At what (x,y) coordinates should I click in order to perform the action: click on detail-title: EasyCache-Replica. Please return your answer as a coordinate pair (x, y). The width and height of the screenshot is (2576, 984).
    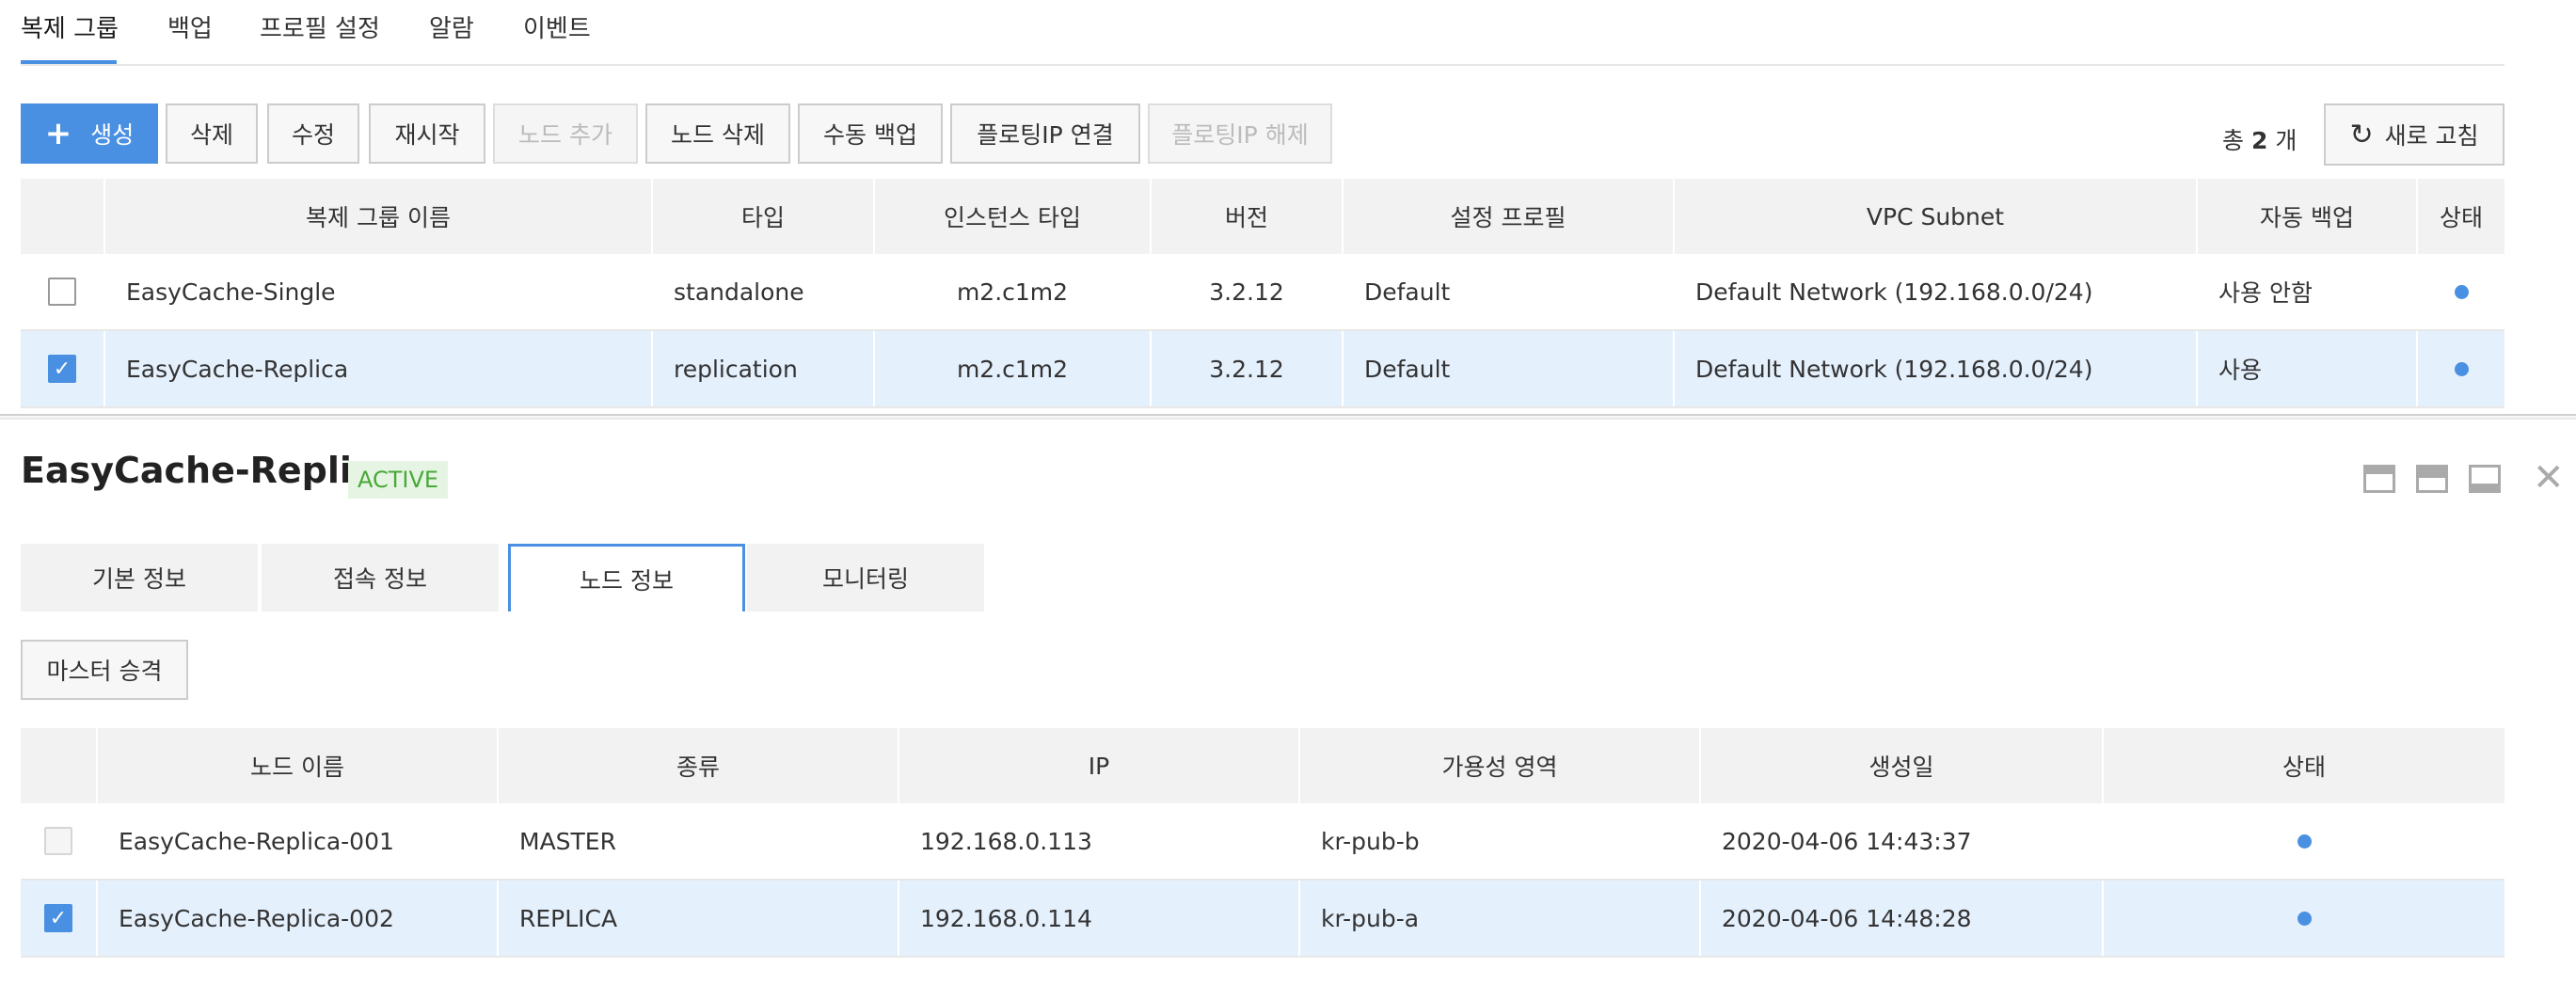
    Looking at the image, I should click on (209, 470).